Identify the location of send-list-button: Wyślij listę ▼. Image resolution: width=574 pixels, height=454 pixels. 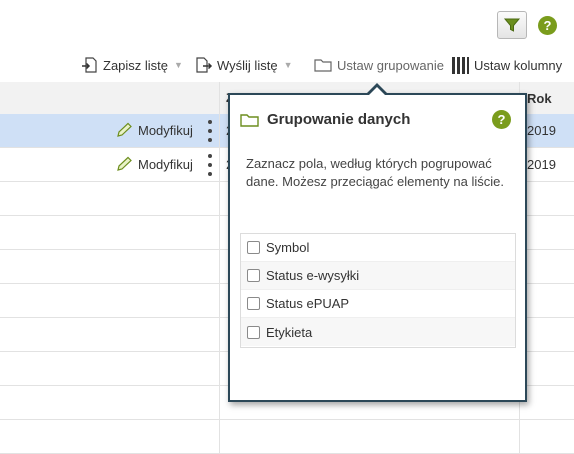
(243, 65).